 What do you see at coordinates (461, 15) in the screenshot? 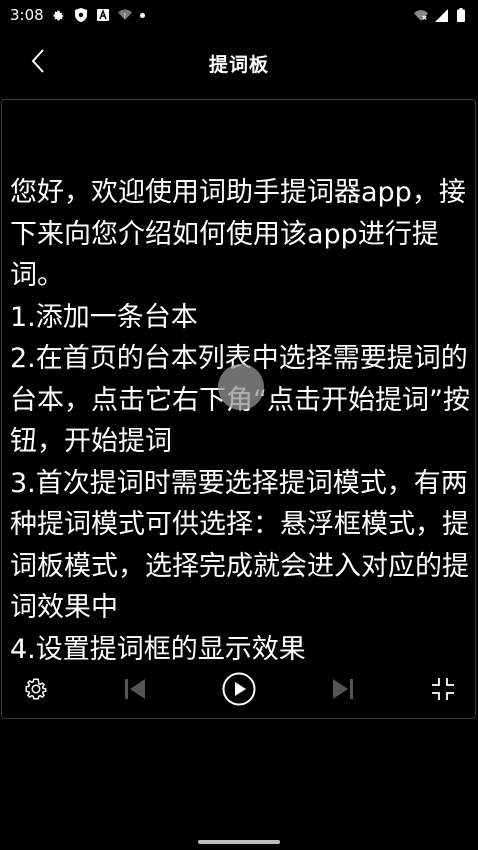
I see `battery-icon` at bounding box center [461, 15].